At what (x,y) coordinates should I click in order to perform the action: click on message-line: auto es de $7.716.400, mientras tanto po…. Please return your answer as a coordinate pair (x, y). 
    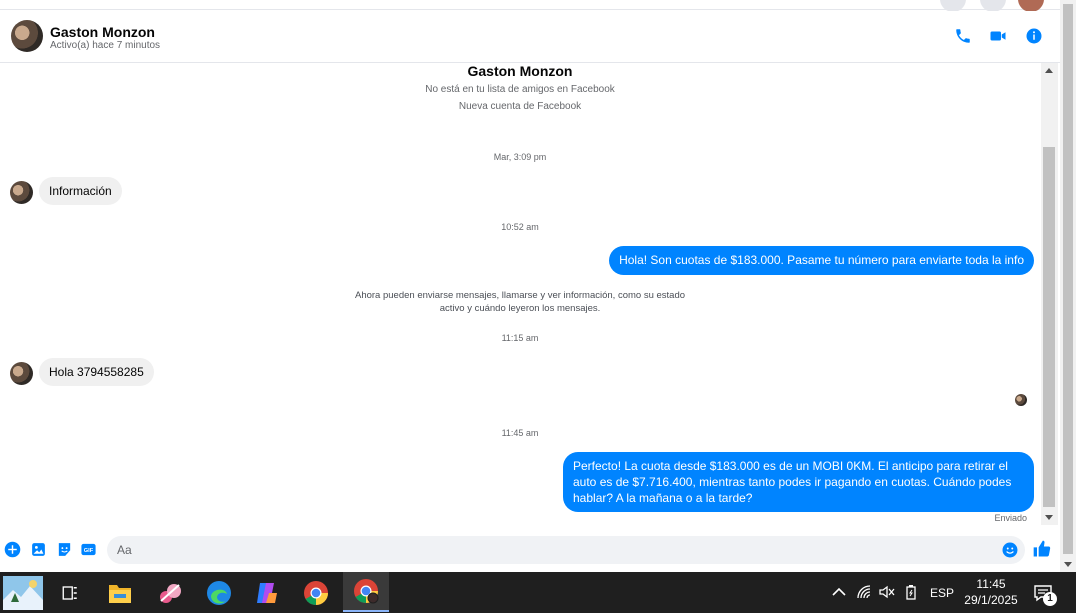
    Looking at the image, I should click on (792, 482).